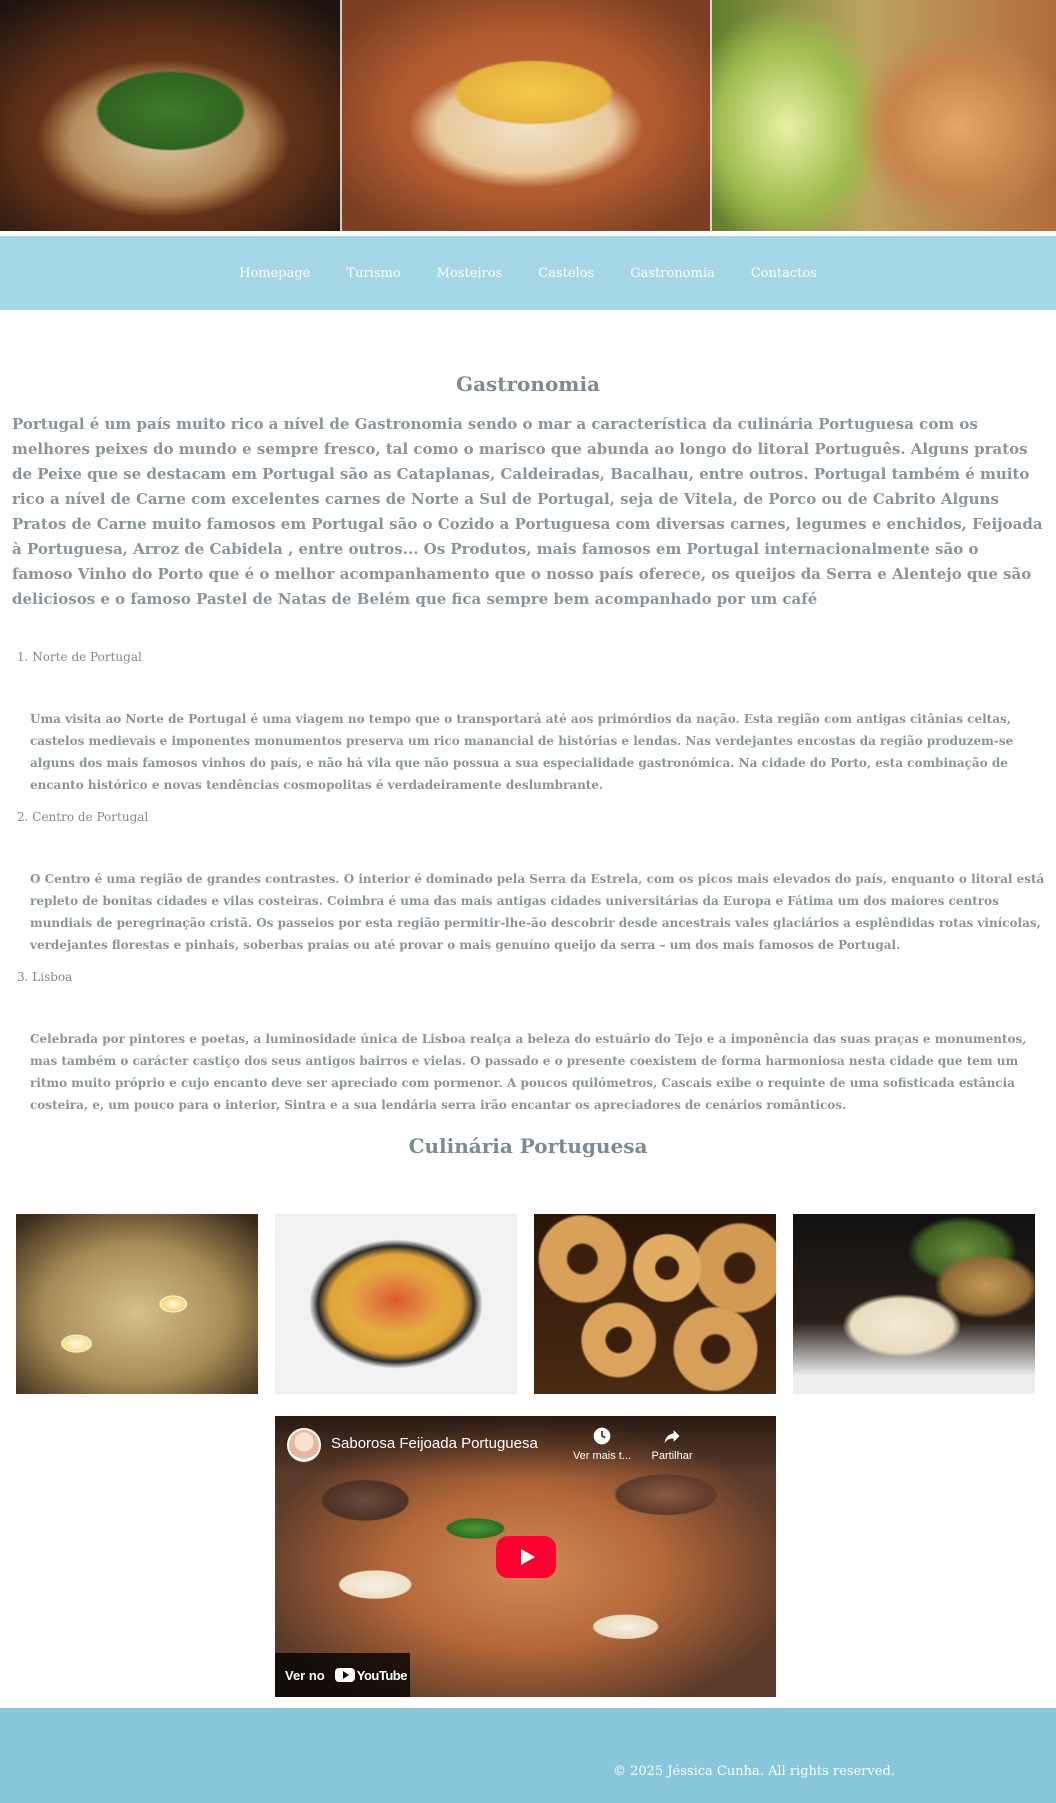  I want to click on nav-turismo: Turismo, so click(373, 273).